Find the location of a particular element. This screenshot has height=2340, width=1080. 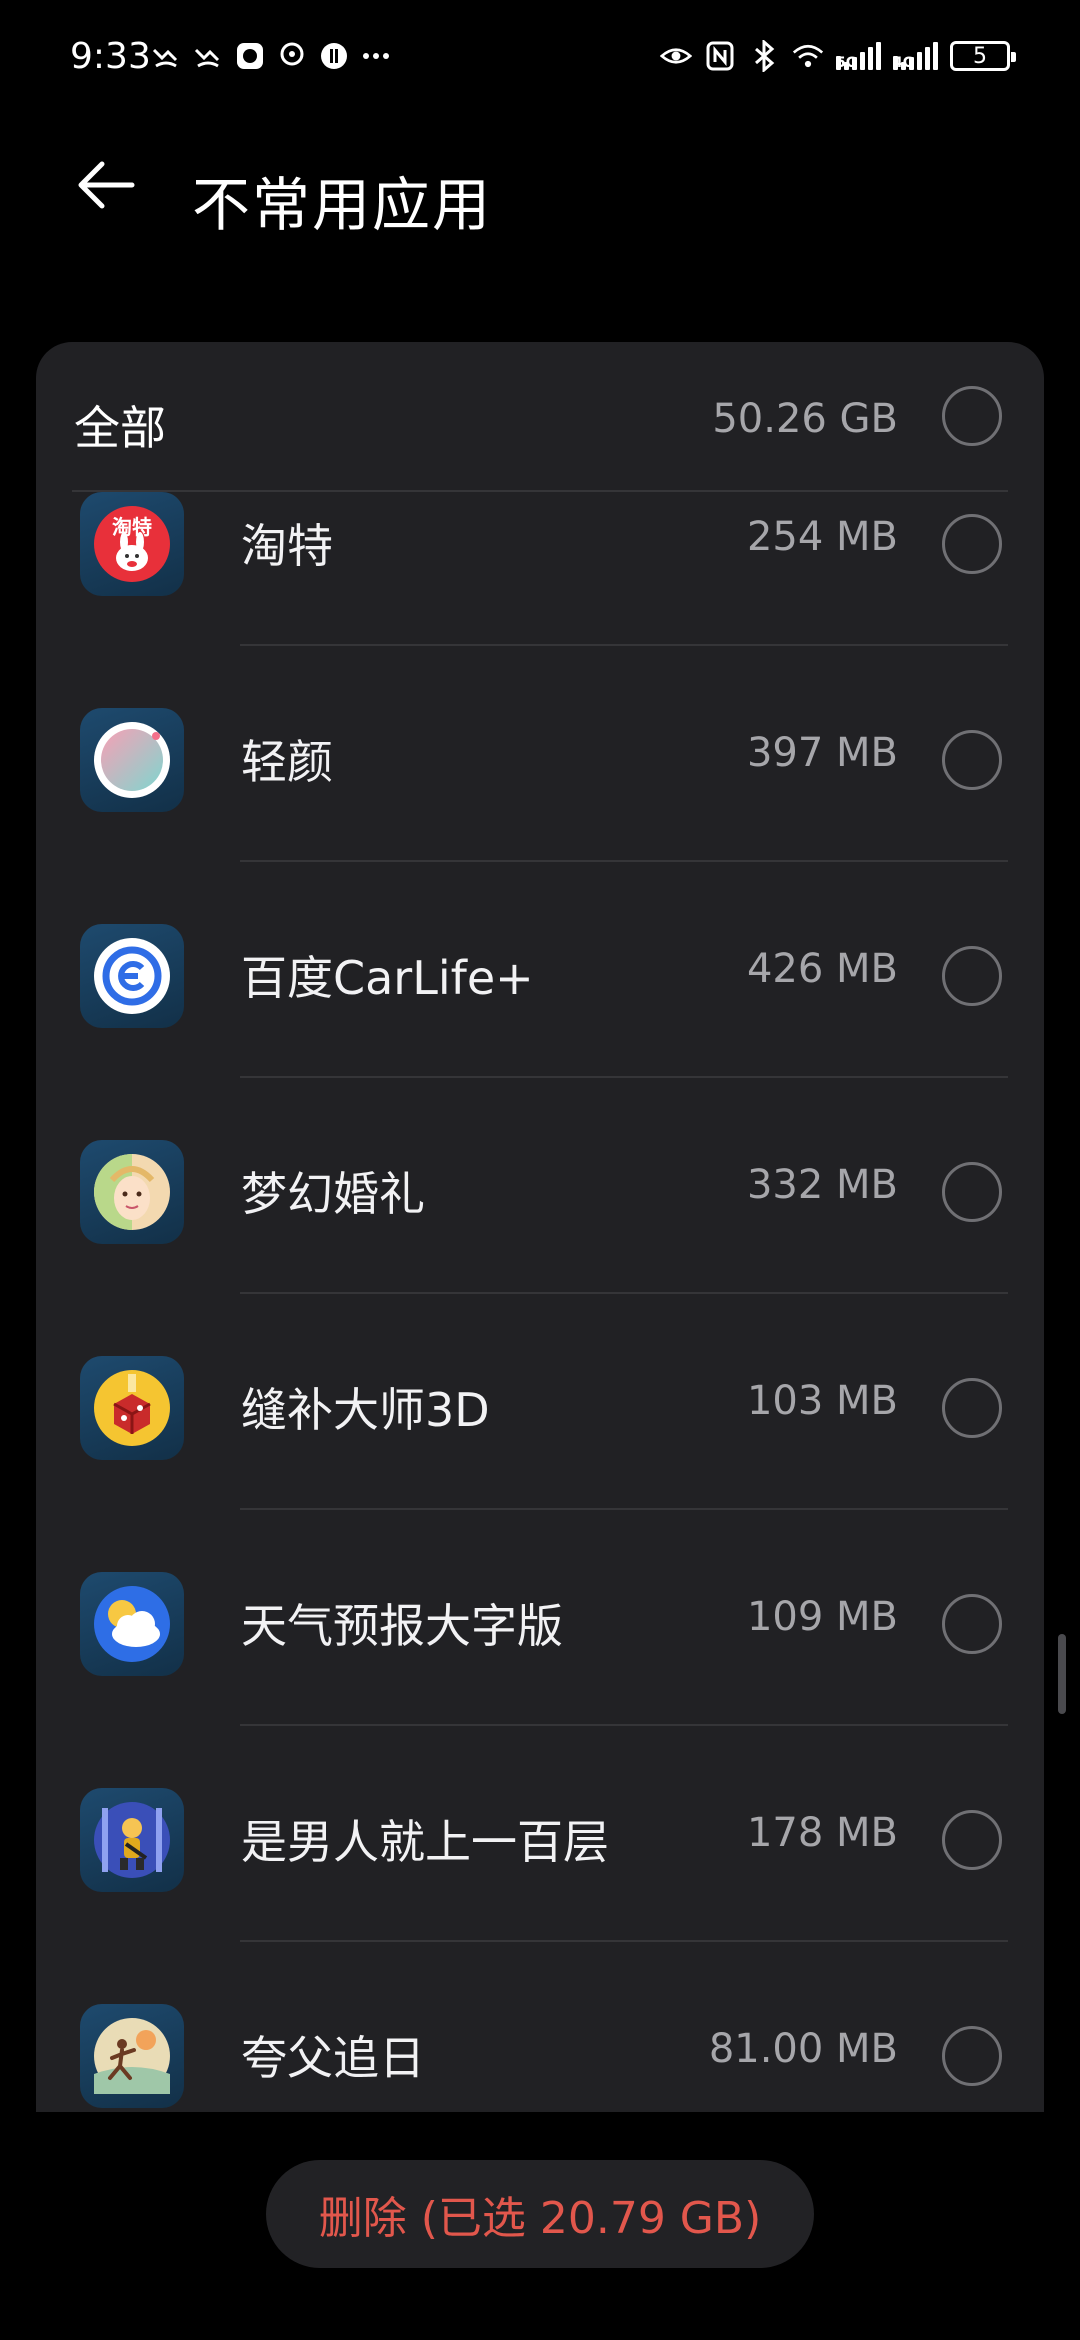

sewing-master-app-icon is located at coordinates (132, 1408).